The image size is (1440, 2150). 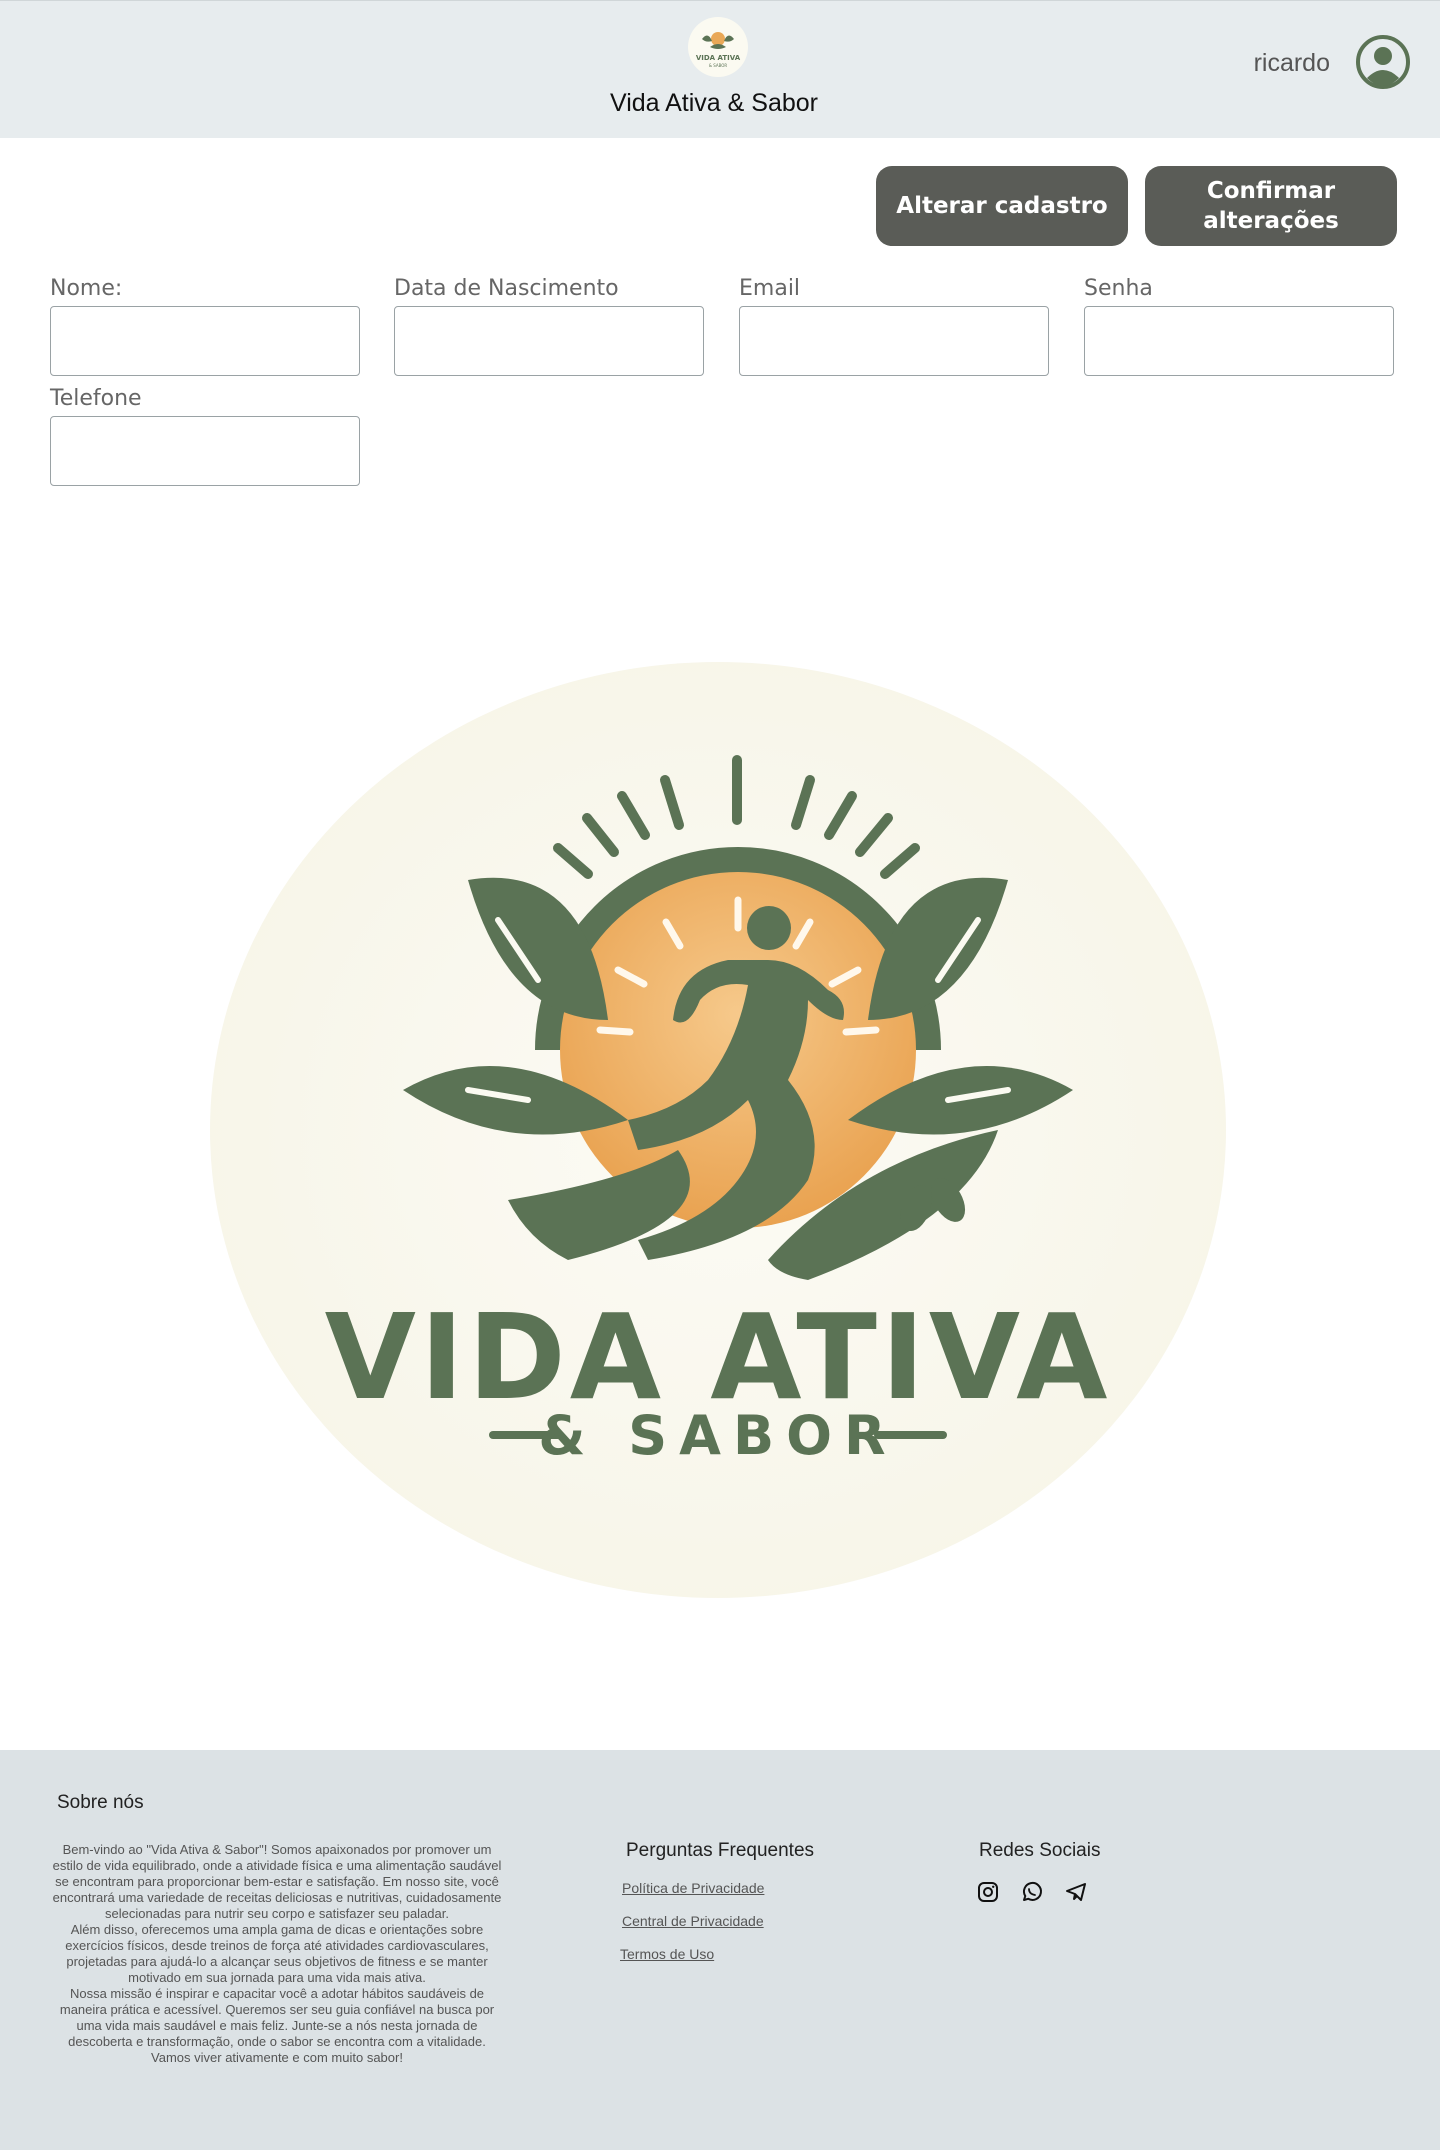 I want to click on alter-profile-button: Alterar cadastro, so click(x=1002, y=206).